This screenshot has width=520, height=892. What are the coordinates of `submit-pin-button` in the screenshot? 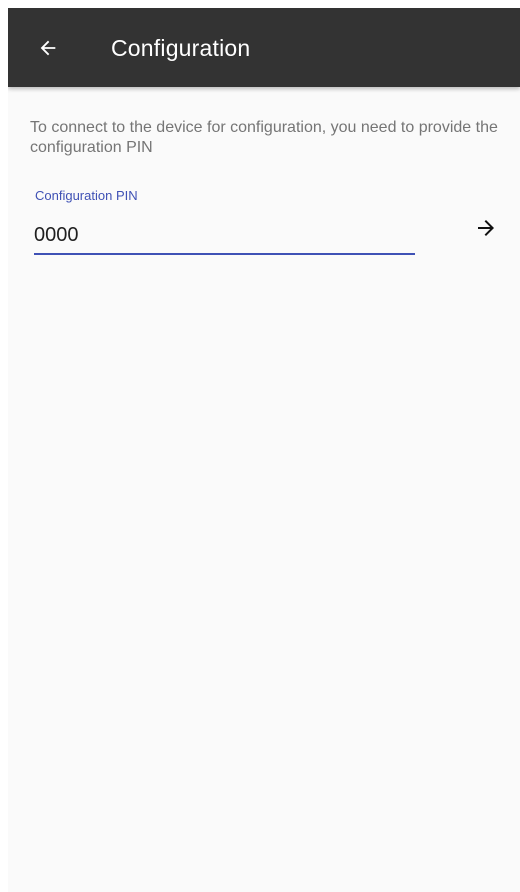 It's located at (486, 228).